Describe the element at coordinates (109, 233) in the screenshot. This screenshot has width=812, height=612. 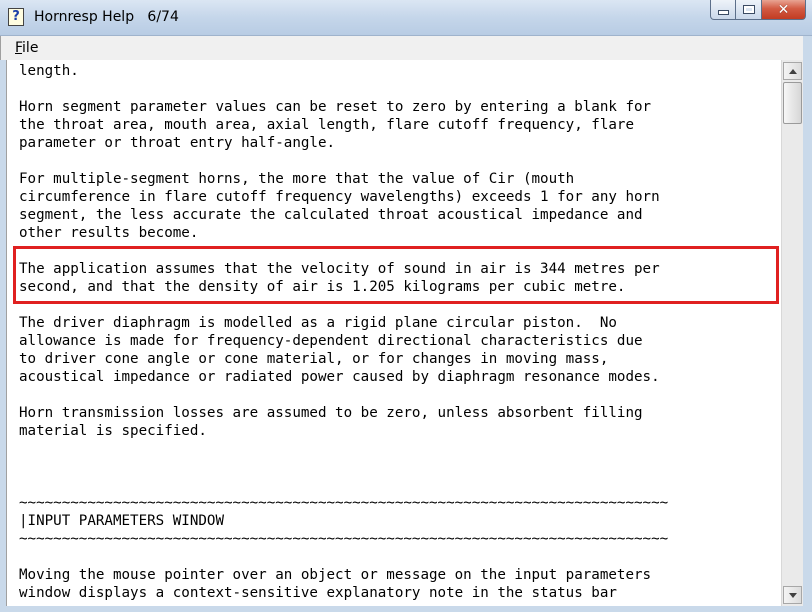
I see `help-text-line: other results become.` at that location.